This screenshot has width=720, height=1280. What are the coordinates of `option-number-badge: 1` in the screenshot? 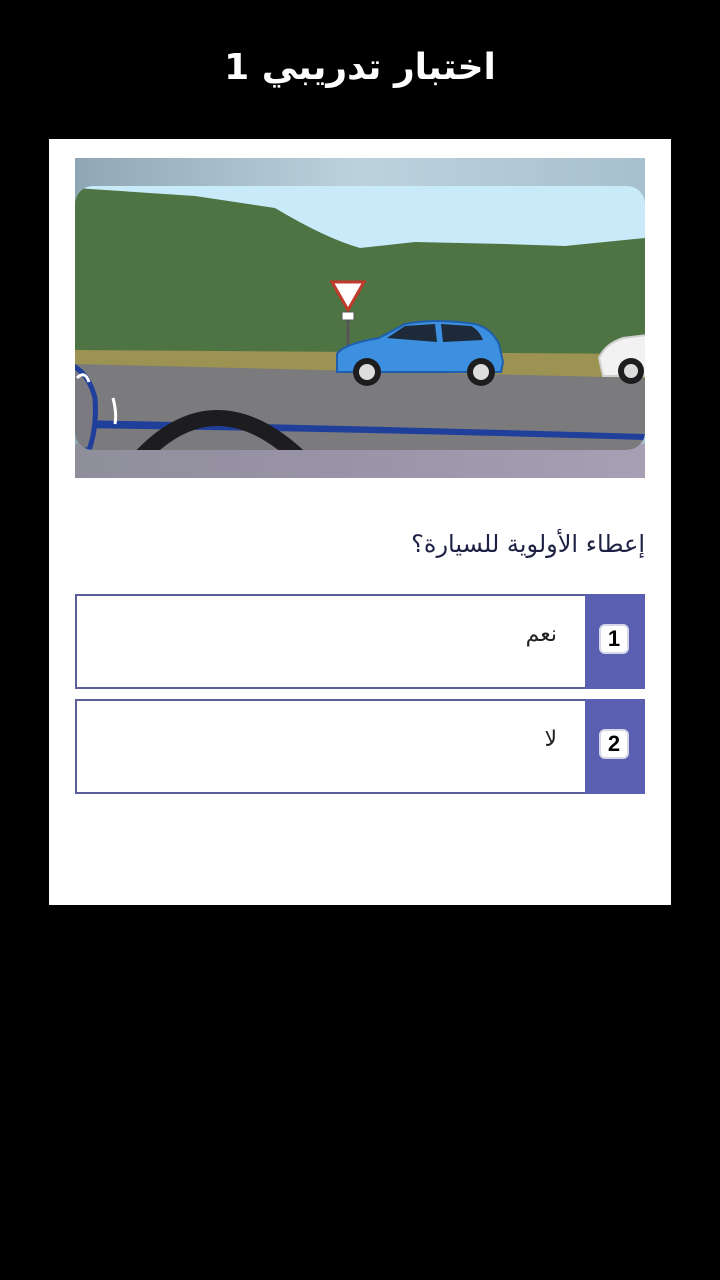 It's located at (614, 639).